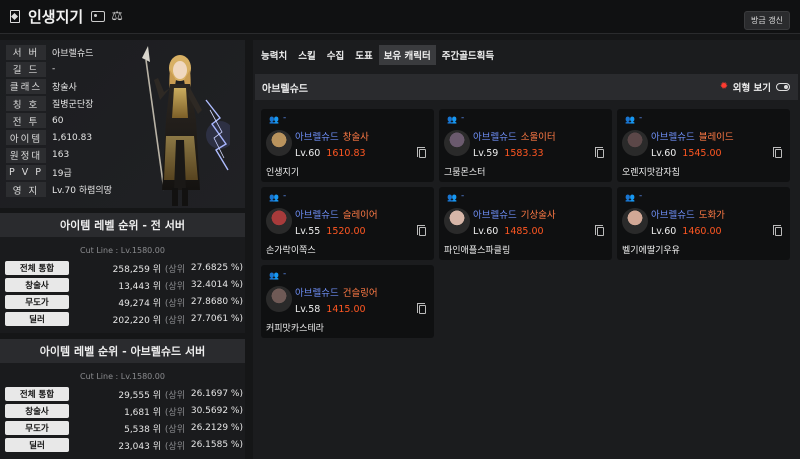 This screenshot has width=800, height=459. What do you see at coordinates (355, 137) in the screenshot?
I see `character-class: 창술사` at bounding box center [355, 137].